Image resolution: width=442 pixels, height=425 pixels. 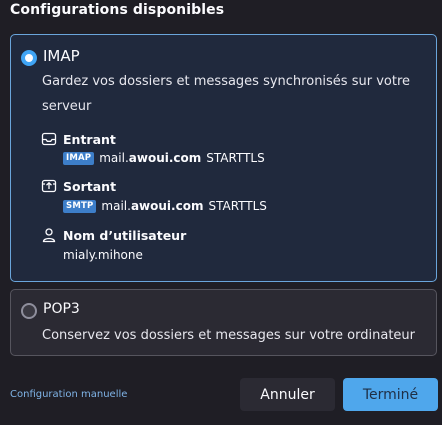 I want to click on outgoing-label: Sortant, so click(x=90, y=186).